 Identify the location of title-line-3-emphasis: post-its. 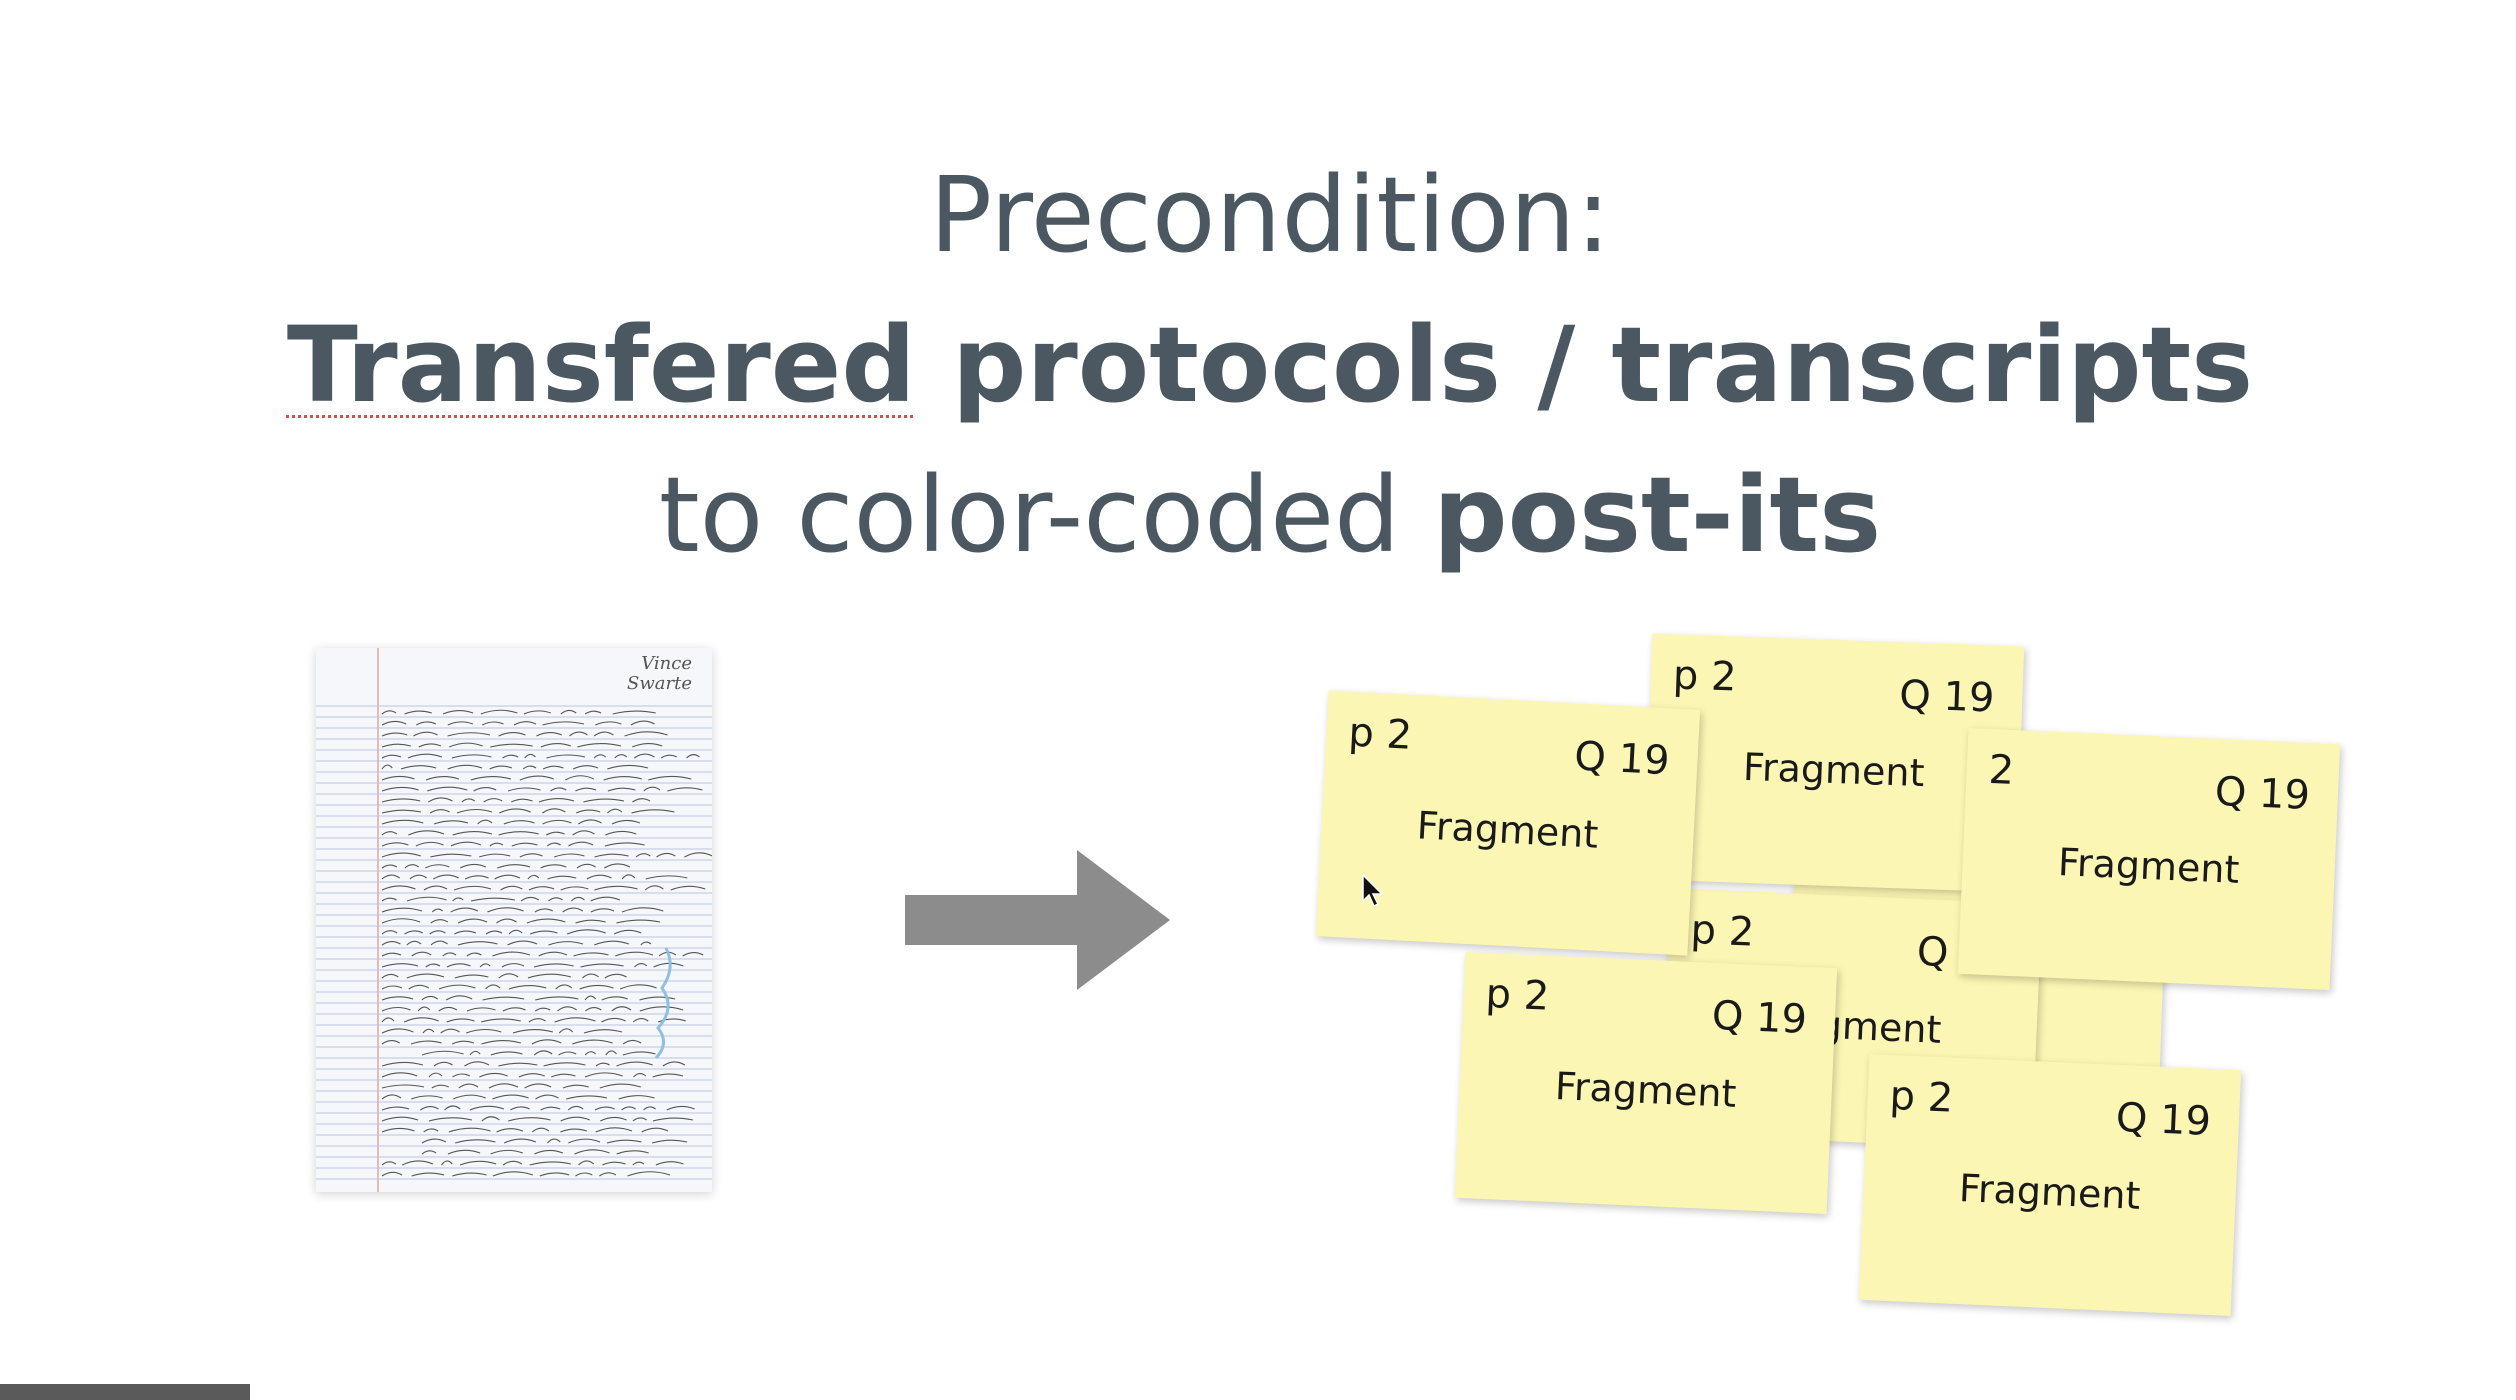
(1657, 515).